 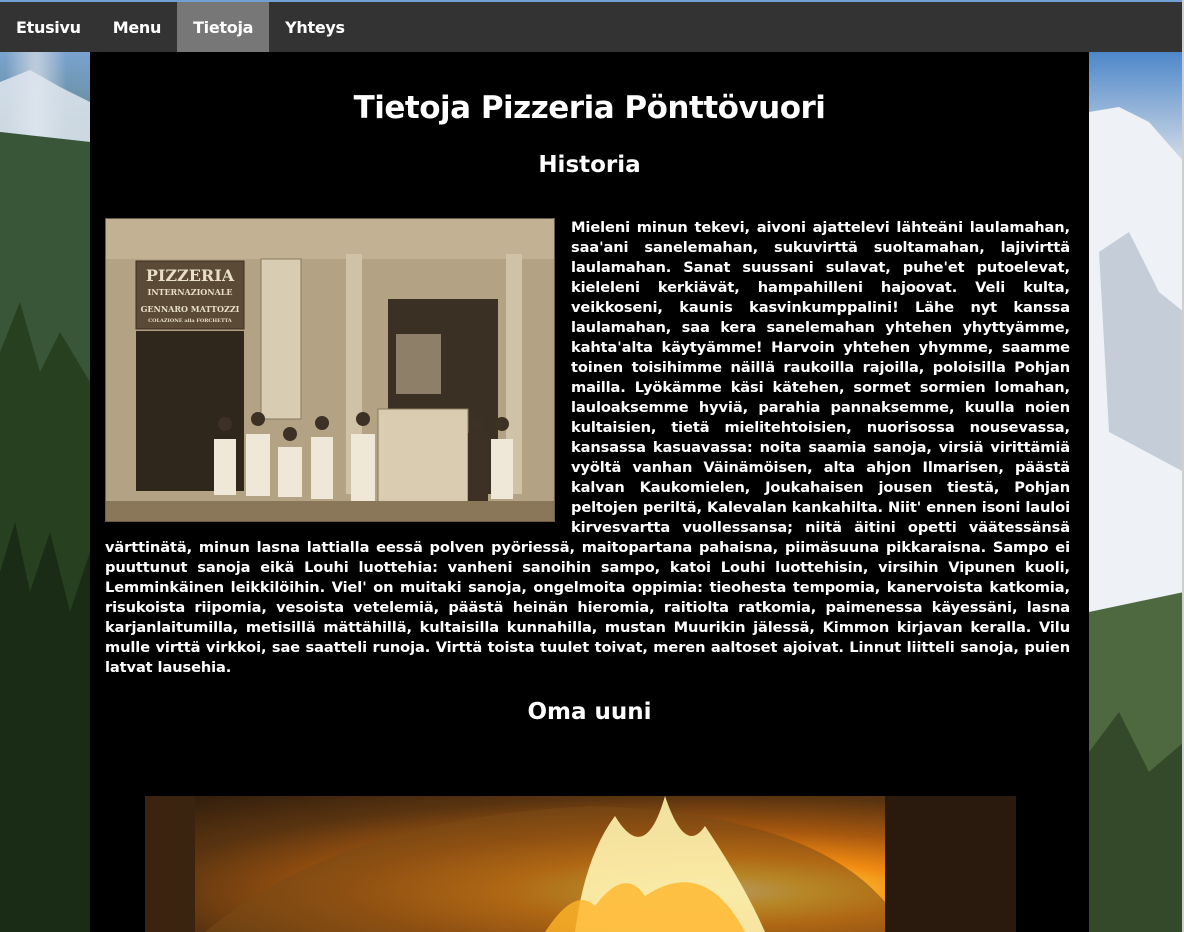 What do you see at coordinates (189, 292) in the screenshot?
I see `photo-sign-line2: INTERNAZIONALE` at bounding box center [189, 292].